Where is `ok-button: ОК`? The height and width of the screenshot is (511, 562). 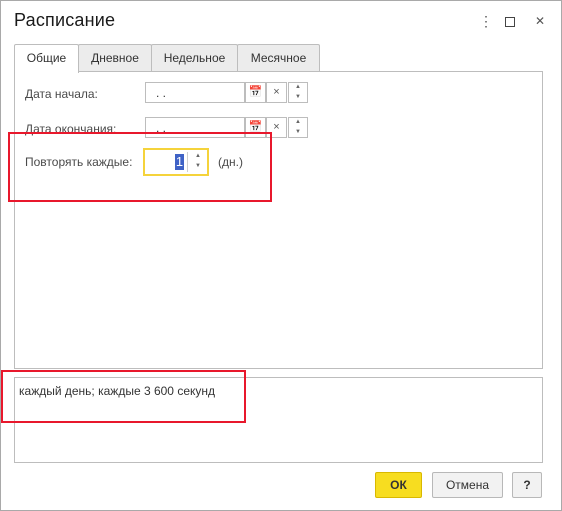
ok-button: ОК is located at coordinates (398, 485).